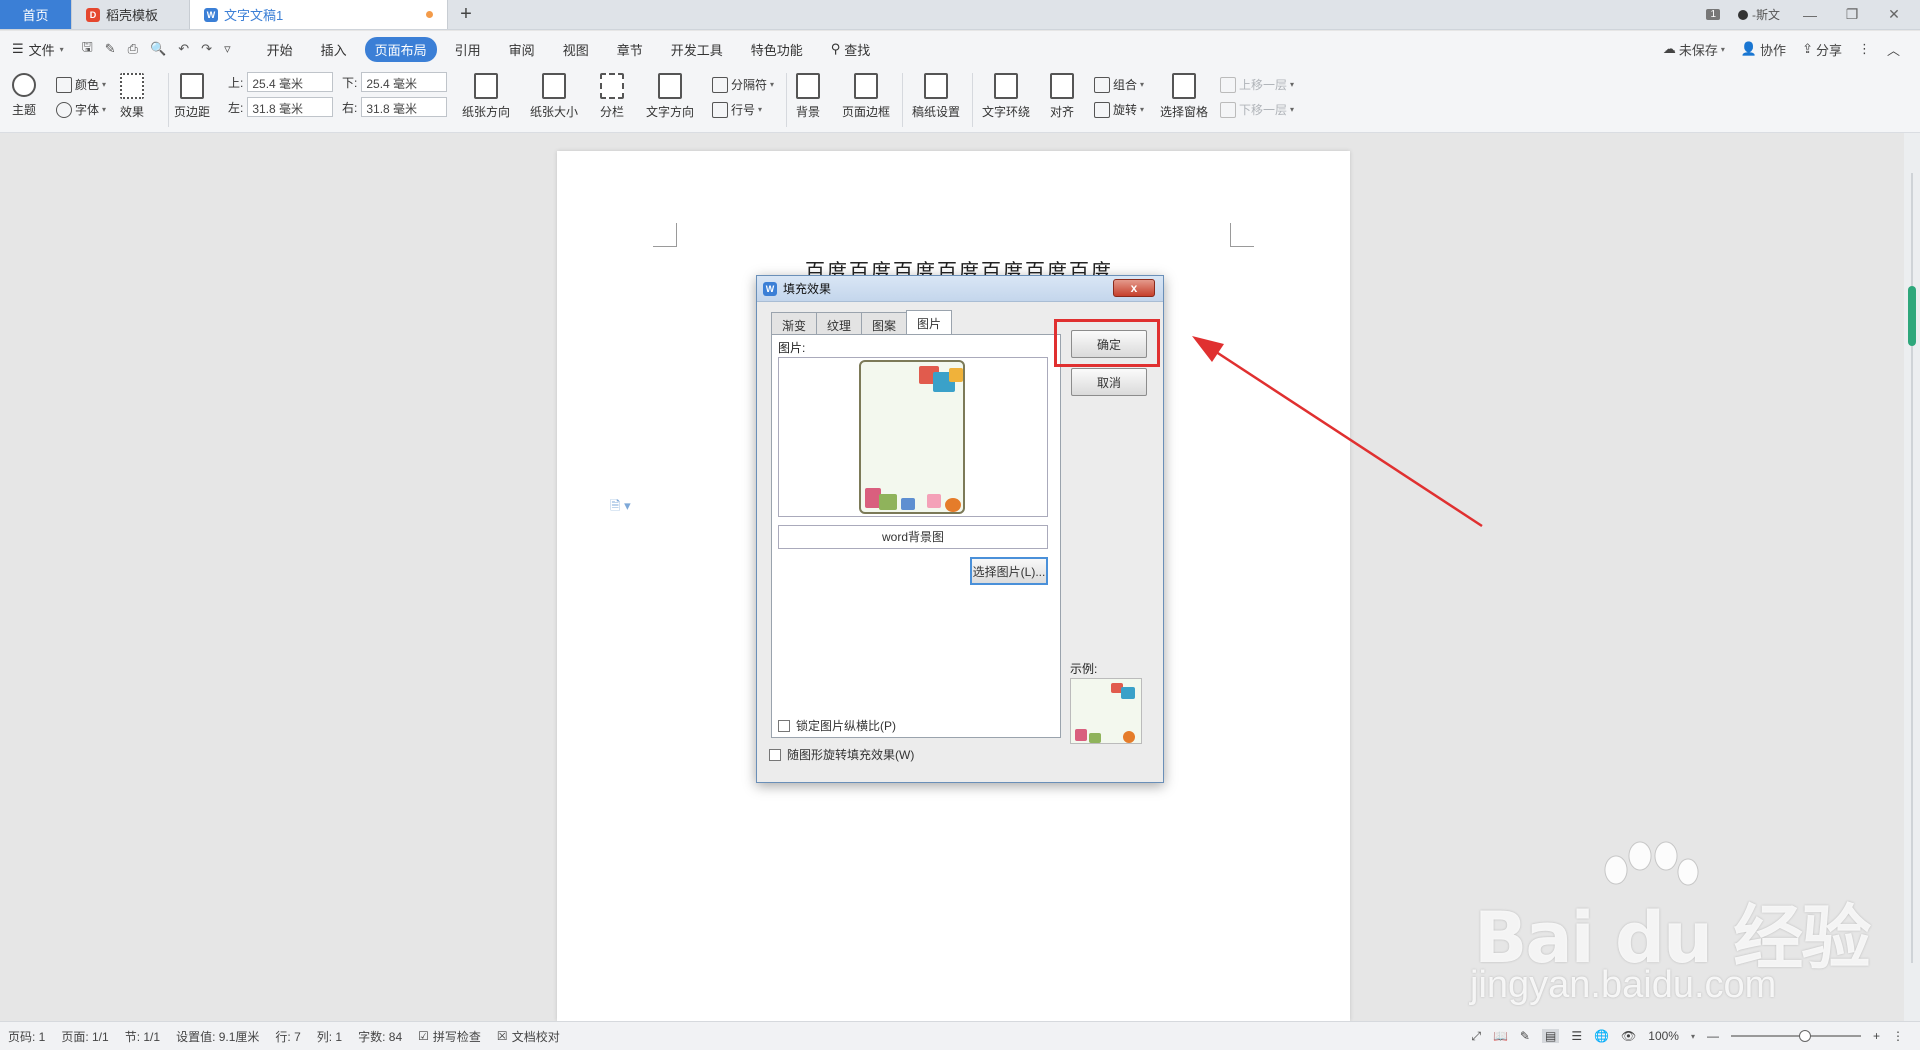 The width and height of the screenshot is (1920, 1050). I want to click on menu-features: 特色功能, so click(777, 49).